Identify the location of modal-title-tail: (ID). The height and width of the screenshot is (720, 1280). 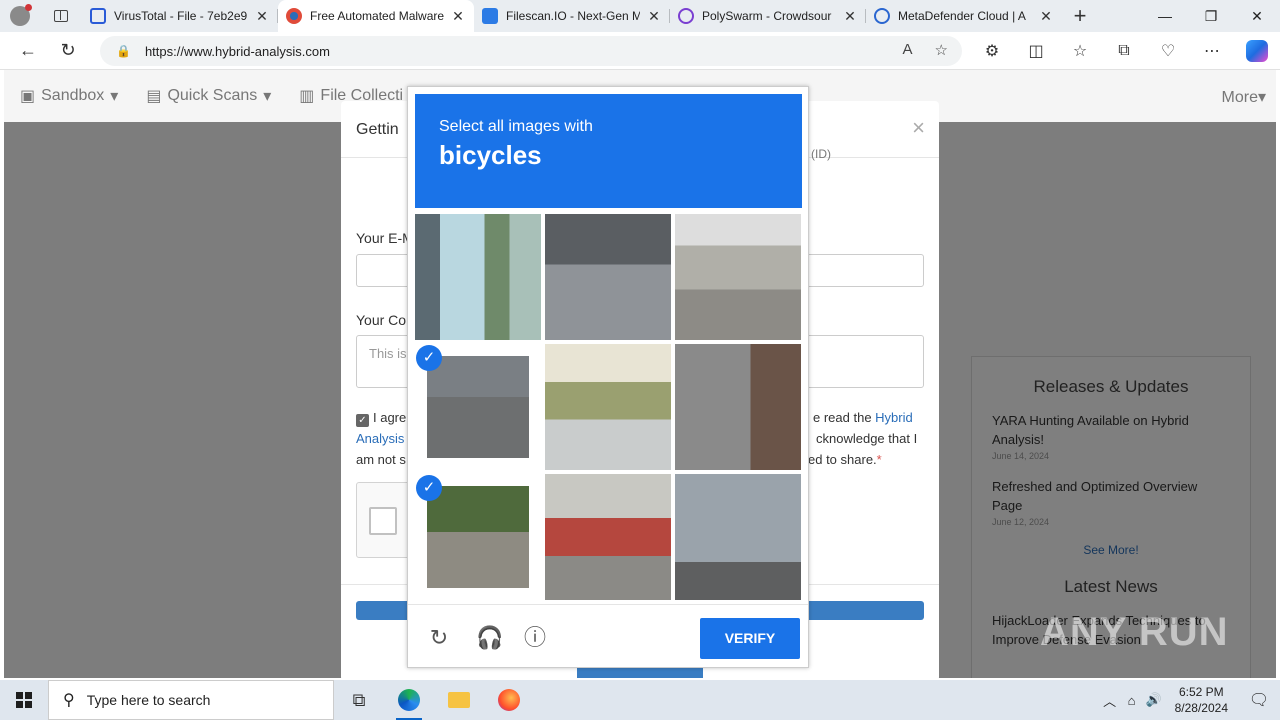
(821, 154).